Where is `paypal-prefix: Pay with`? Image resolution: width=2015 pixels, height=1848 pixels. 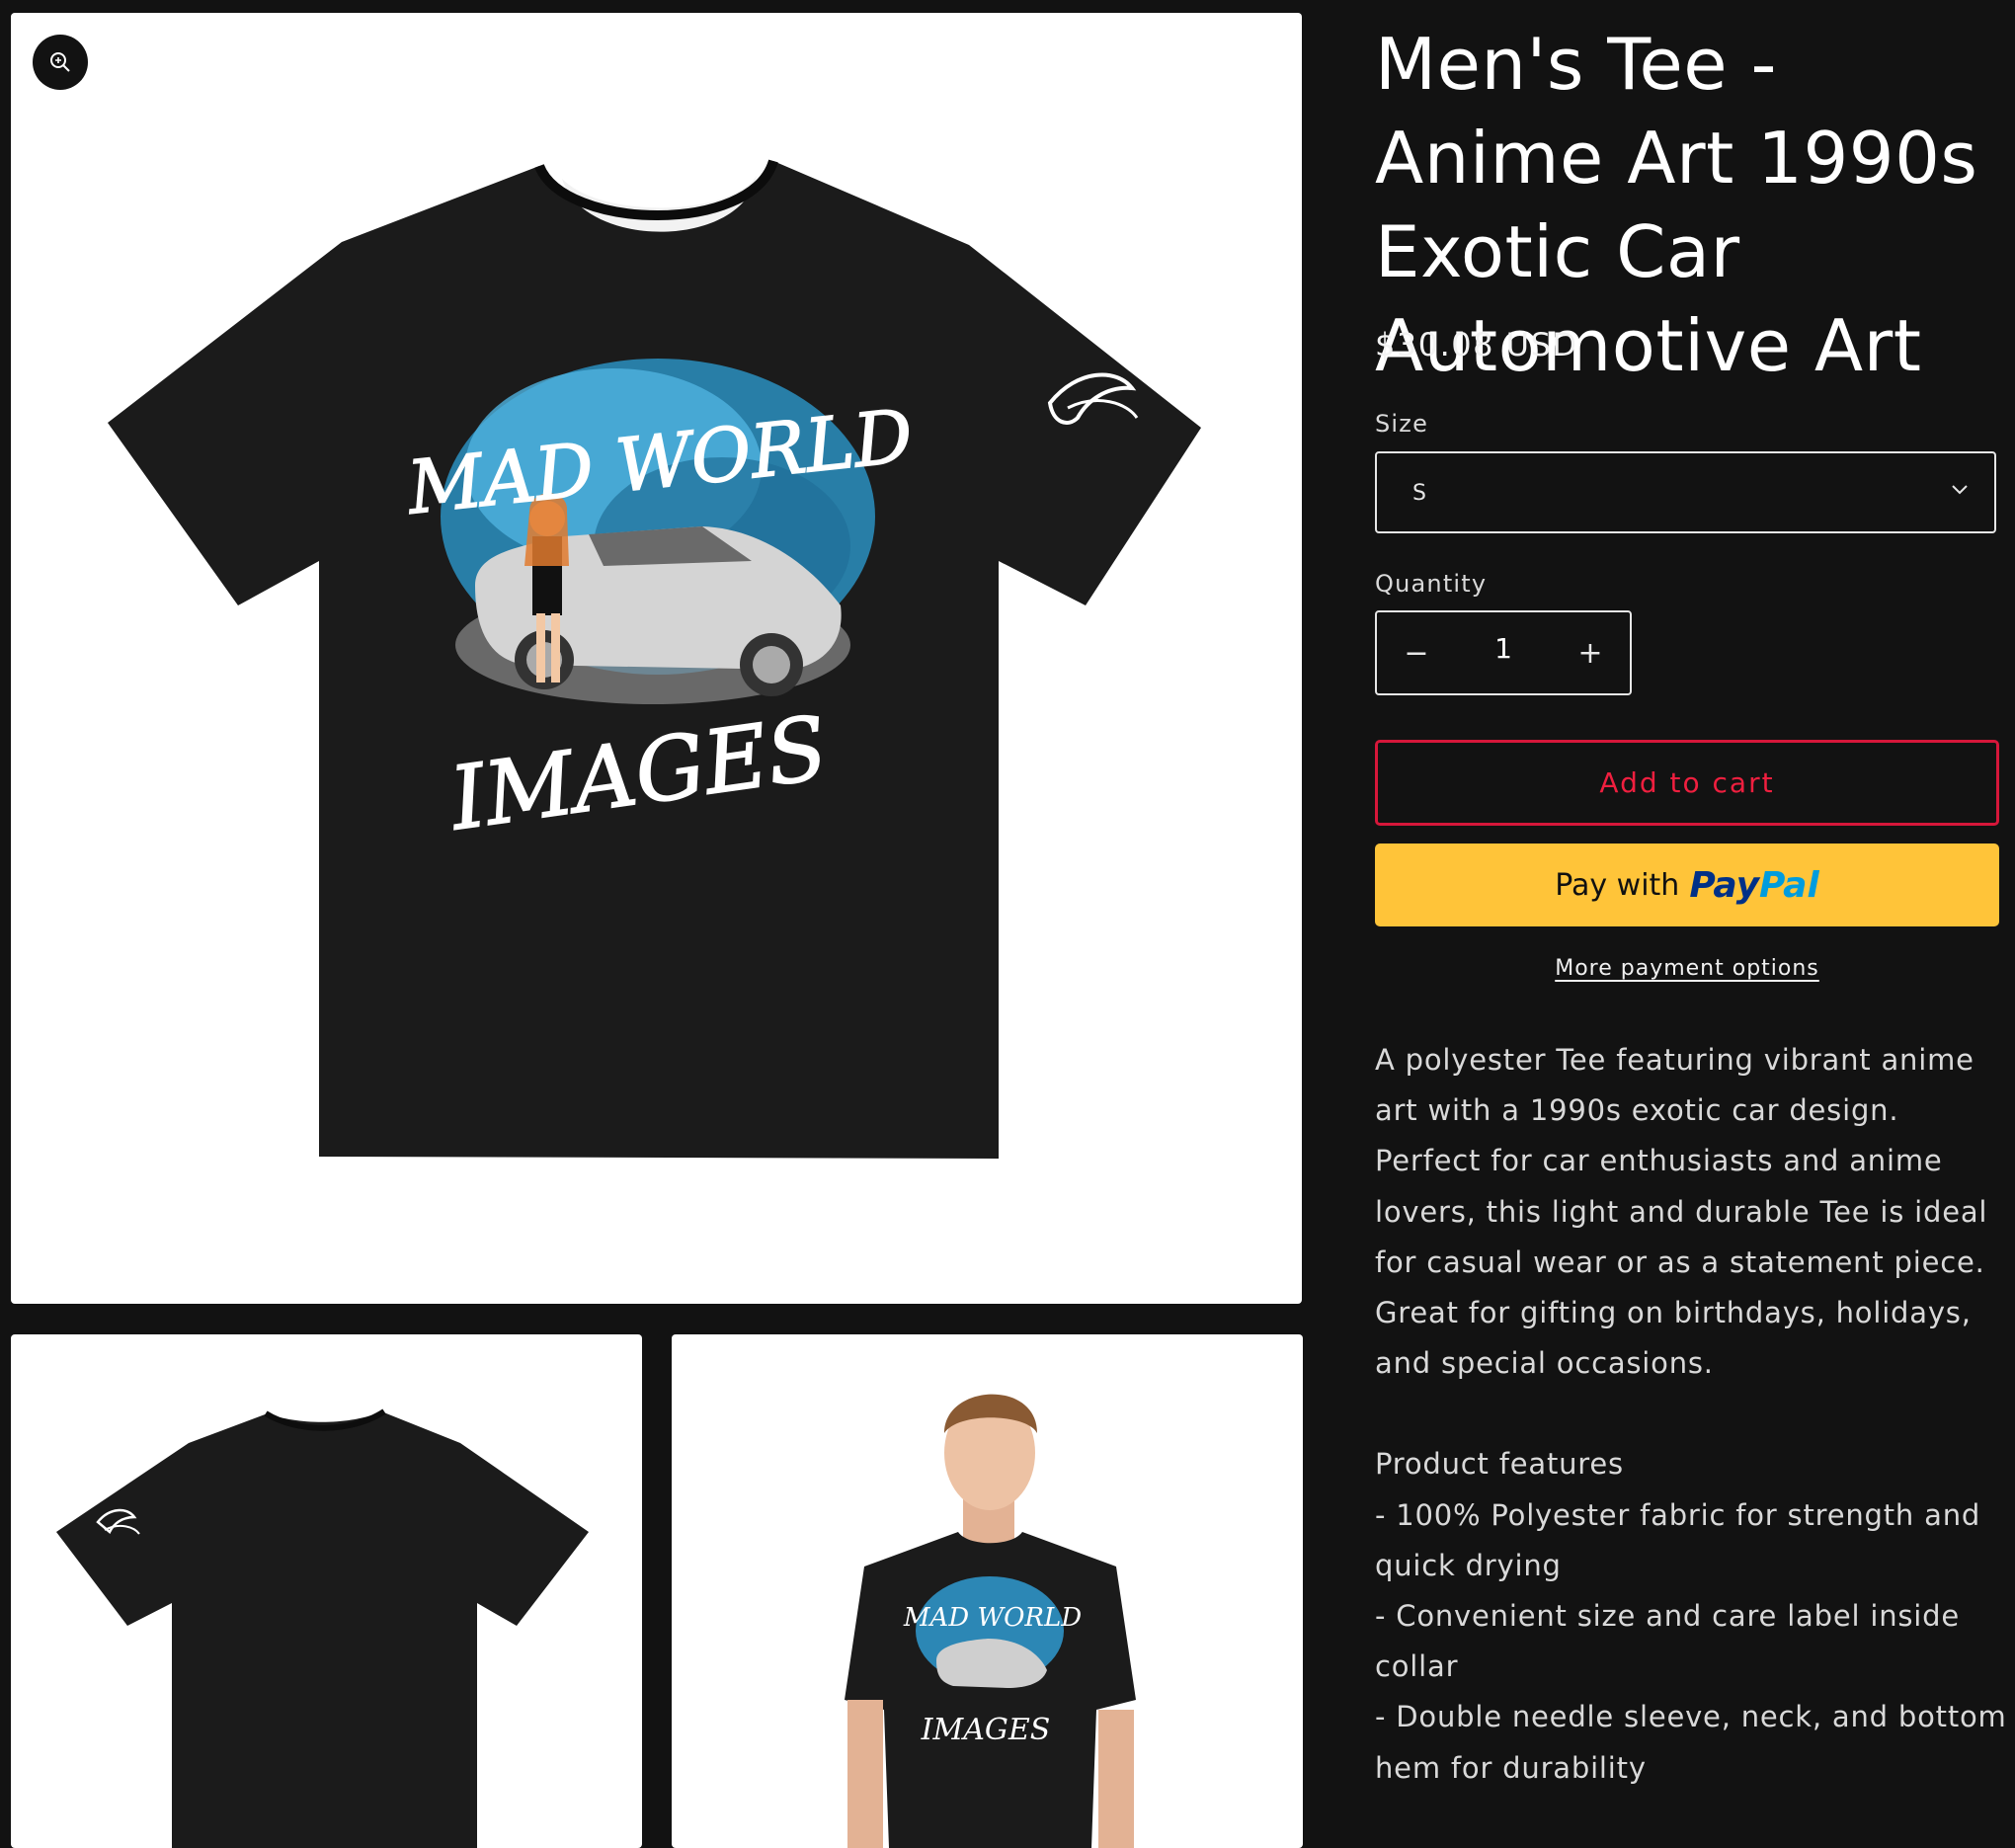 paypal-prefix: Pay with is located at coordinates (1618, 885).